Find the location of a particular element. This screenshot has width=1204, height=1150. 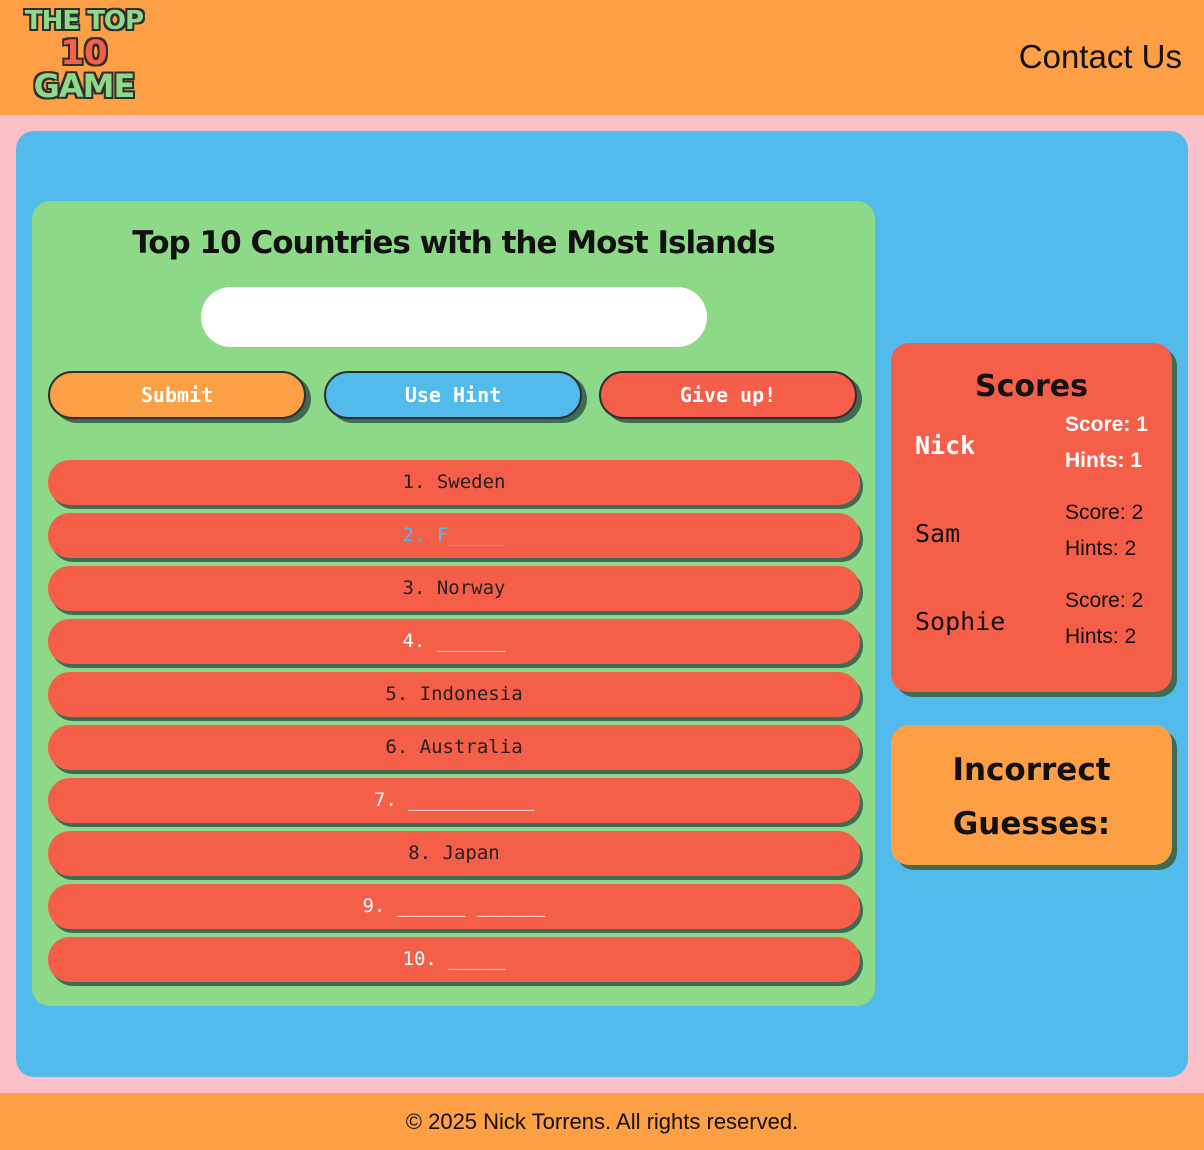

player-row: Sam Score: 2 Hints: 2 is located at coordinates (1035, 537).